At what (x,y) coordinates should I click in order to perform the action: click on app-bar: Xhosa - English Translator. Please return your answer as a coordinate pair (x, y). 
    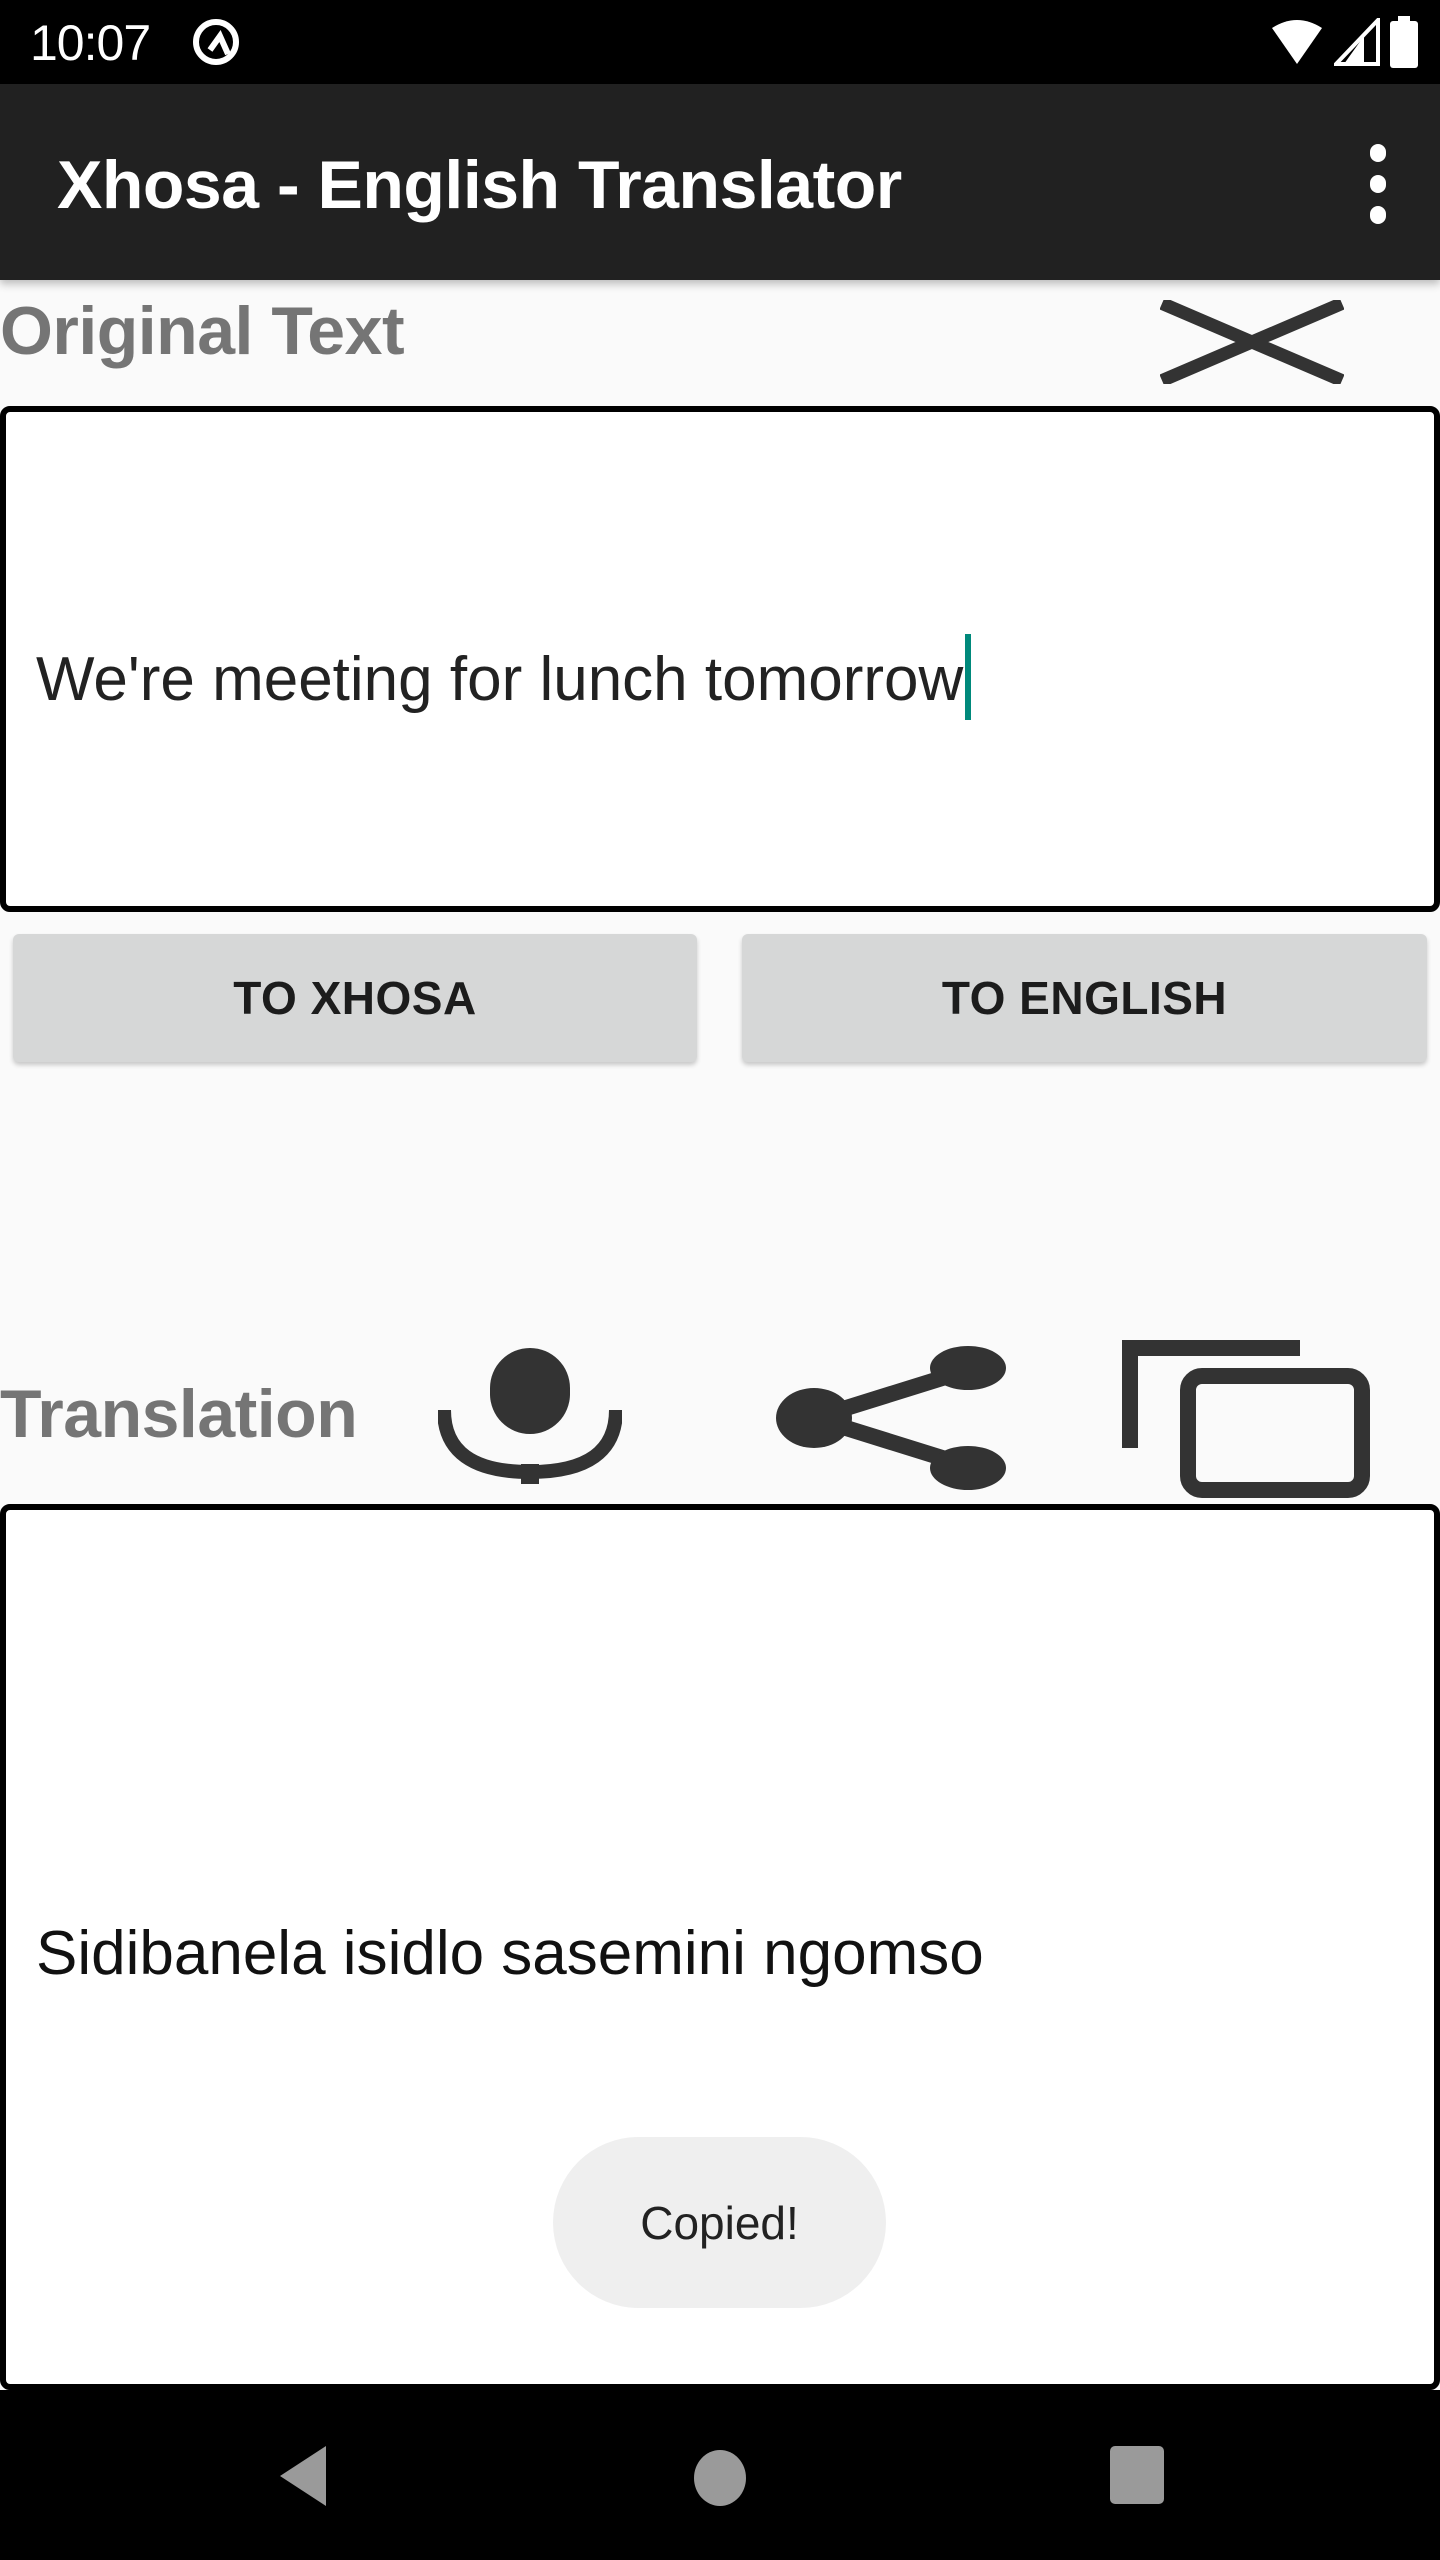
    Looking at the image, I should click on (720, 182).